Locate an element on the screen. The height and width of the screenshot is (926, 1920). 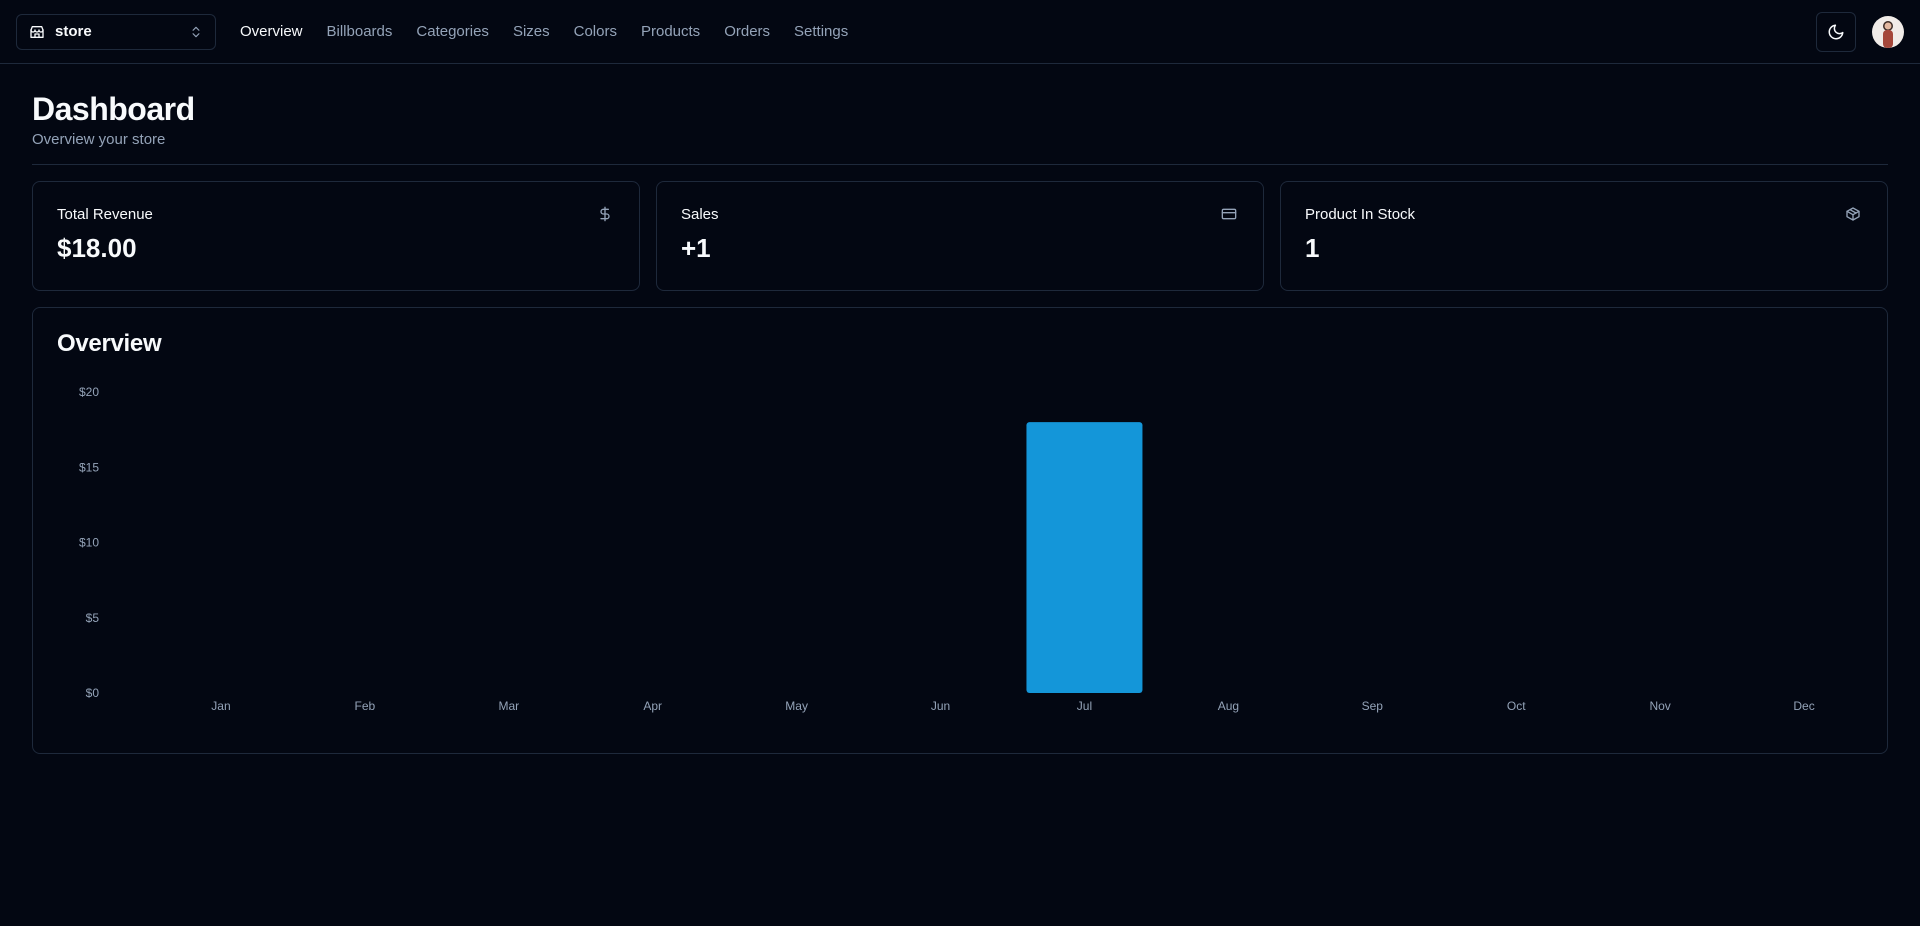
y-tick-label: $0 is located at coordinates (93, 693).